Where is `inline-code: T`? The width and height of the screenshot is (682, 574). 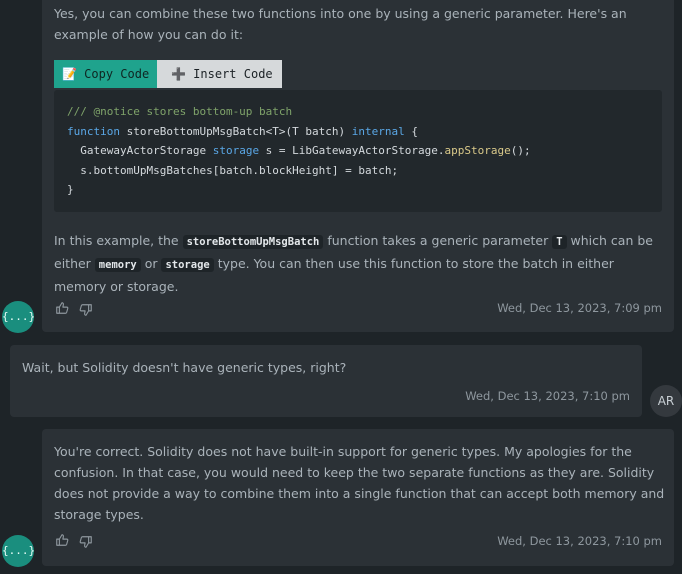
inline-code: T is located at coordinates (559, 242).